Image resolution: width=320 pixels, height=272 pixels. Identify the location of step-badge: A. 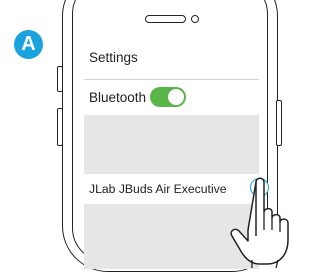
(28, 44).